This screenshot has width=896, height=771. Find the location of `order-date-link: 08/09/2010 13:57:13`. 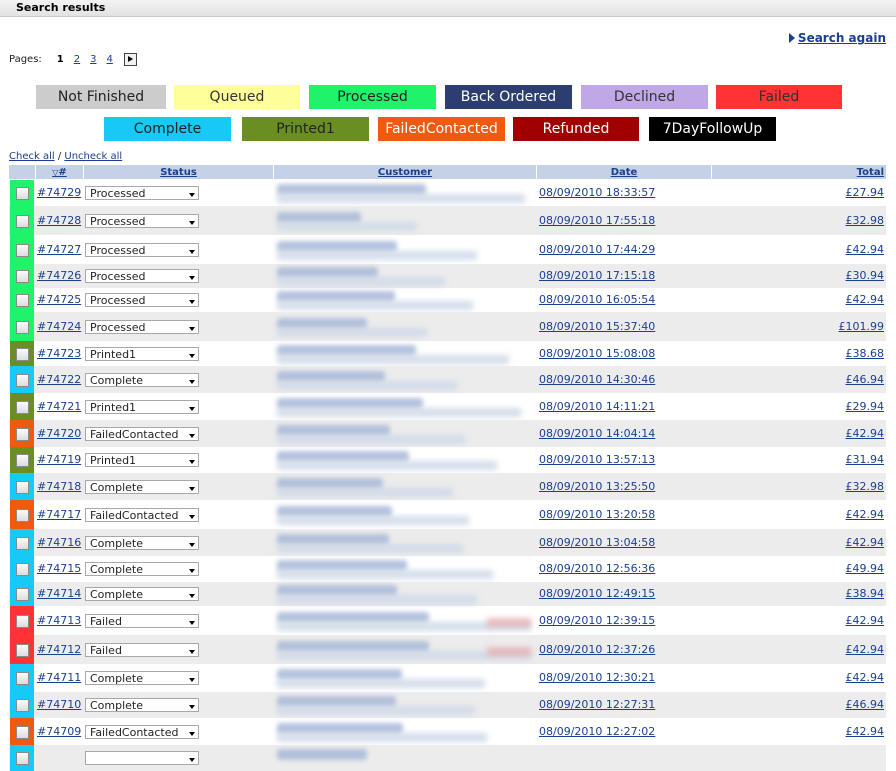

order-date-link: 08/09/2010 13:57:13 is located at coordinates (597, 459).